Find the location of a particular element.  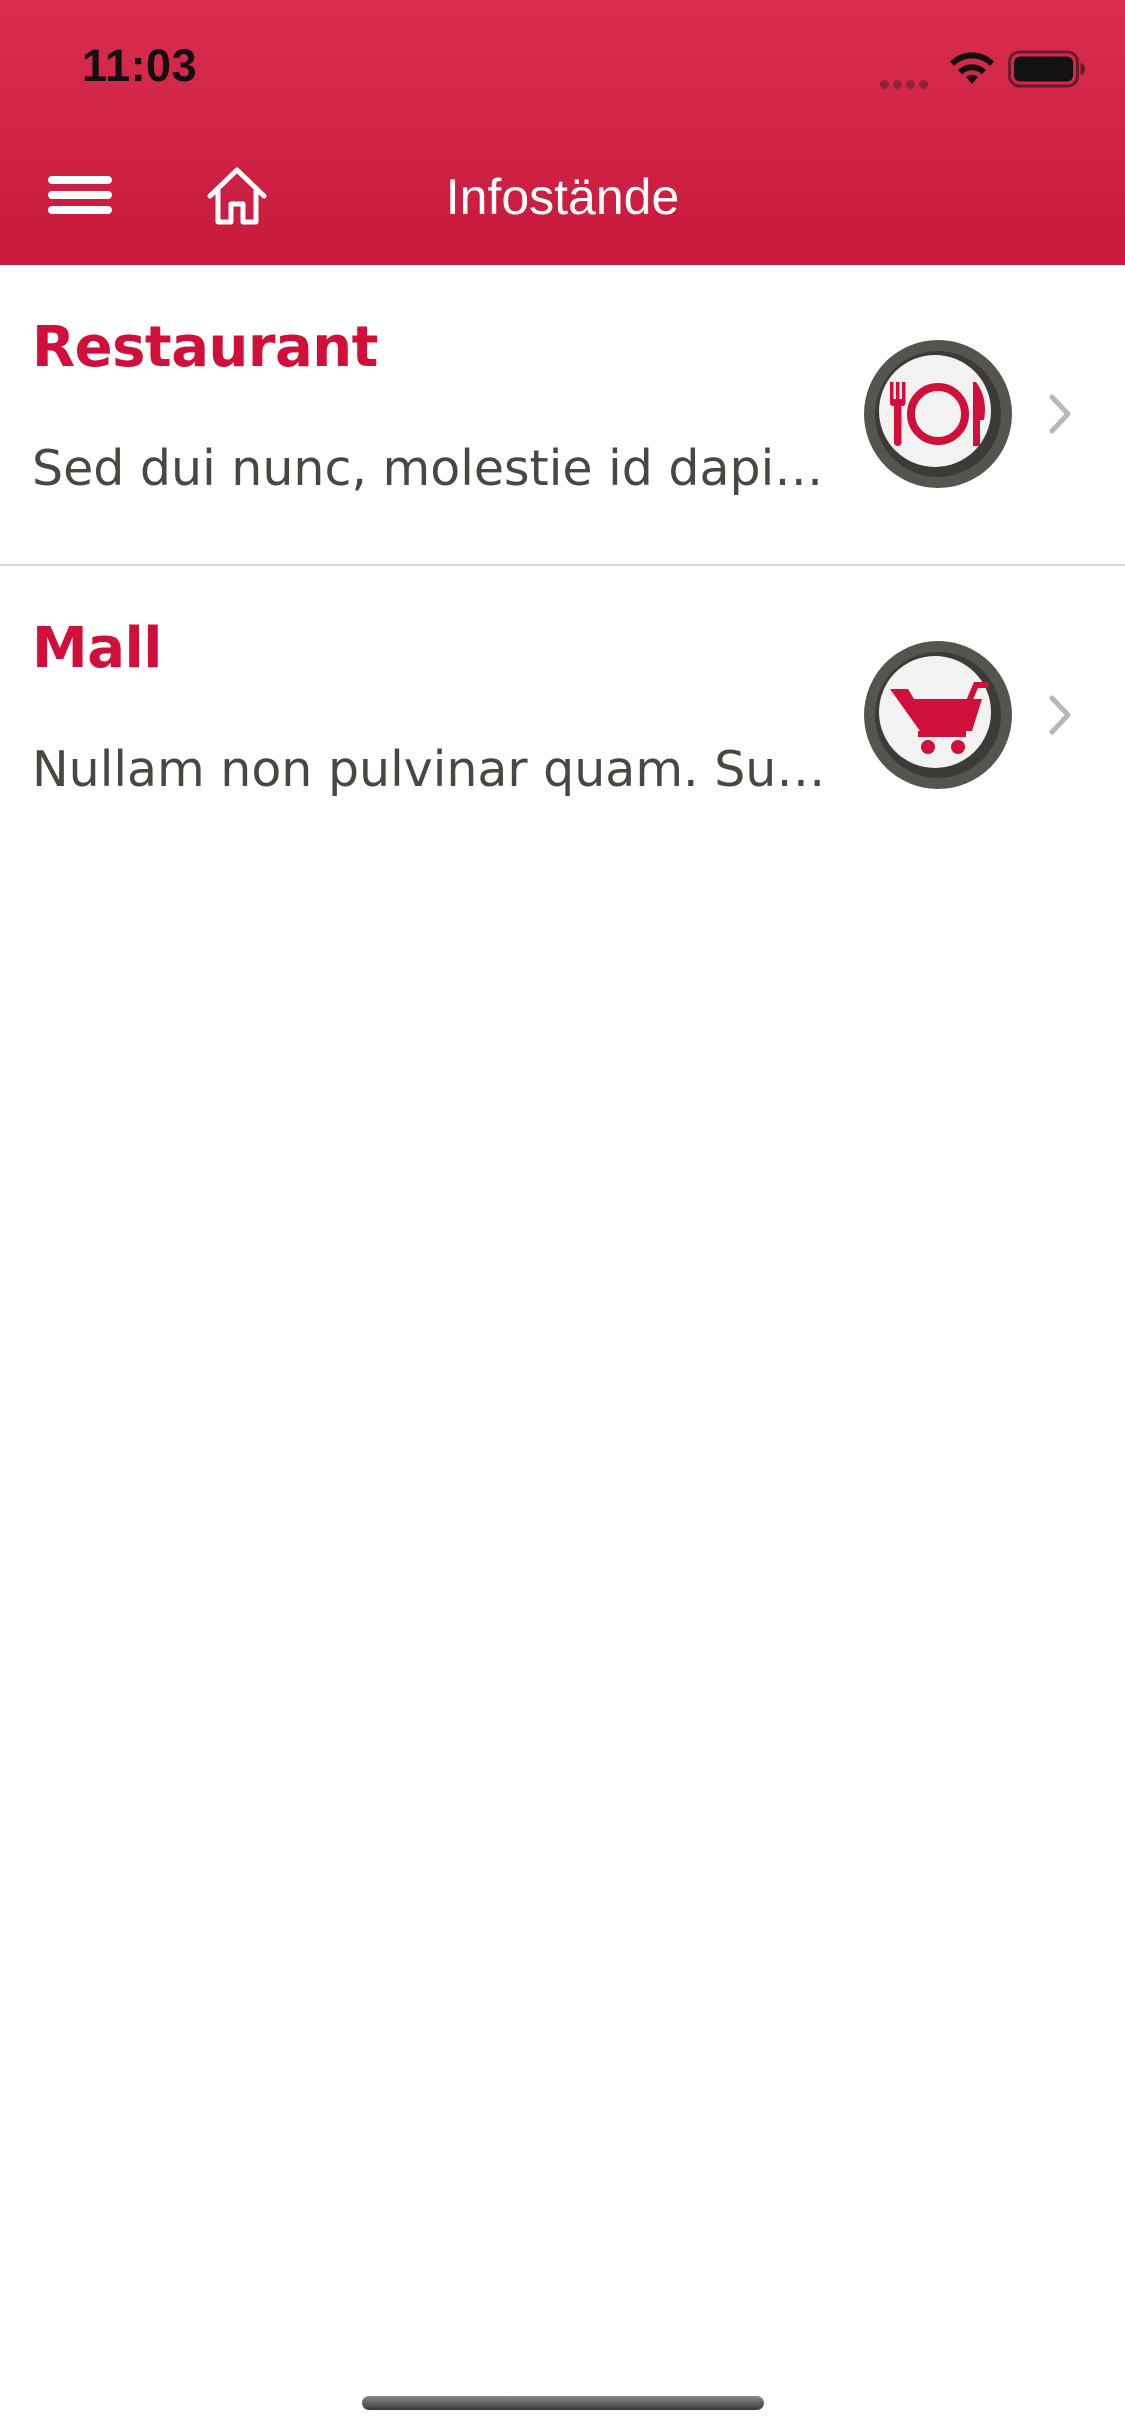

plate-cutlery-icon is located at coordinates (938, 414).